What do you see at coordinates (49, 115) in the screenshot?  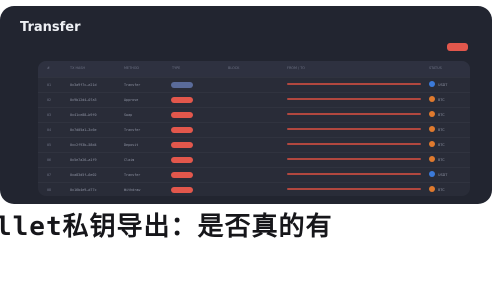 I see `row-index: 03` at bounding box center [49, 115].